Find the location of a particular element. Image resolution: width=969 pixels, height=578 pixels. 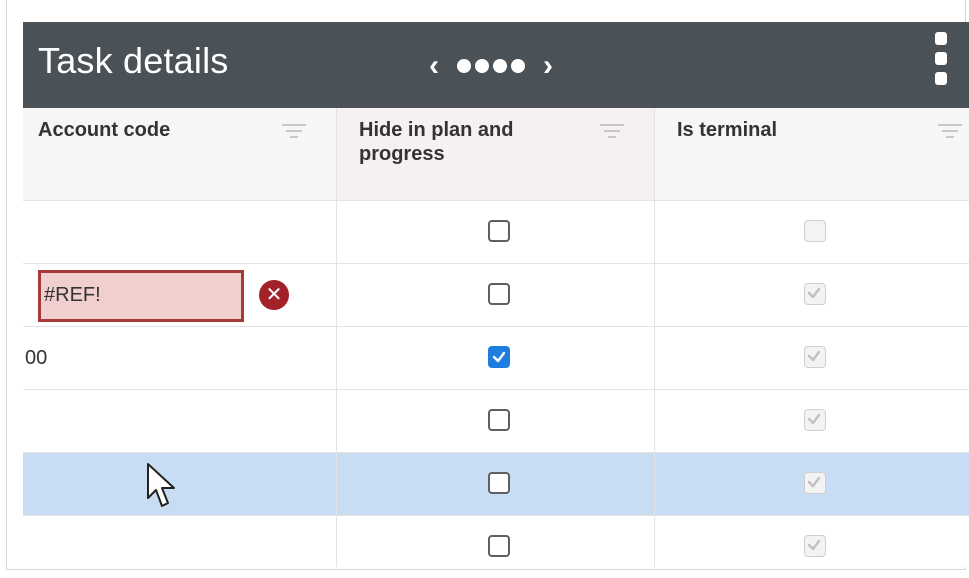

column-header-hide-in-plan: Hide in plan and progress is located at coordinates (496, 154).